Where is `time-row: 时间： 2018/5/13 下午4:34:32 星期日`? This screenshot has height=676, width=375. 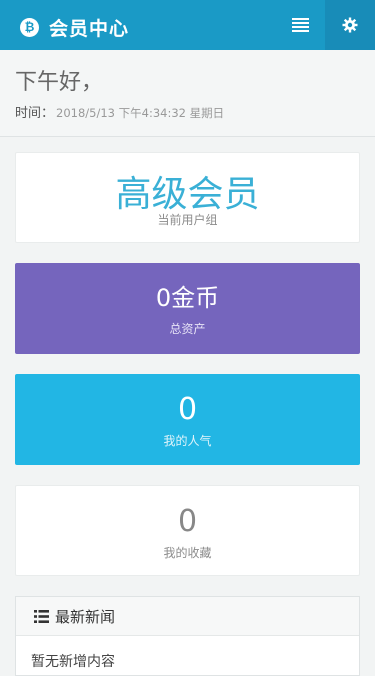 time-row: 时间： 2018/5/13 下午4:34:32 星期日 is located at coordinates (119, 111).